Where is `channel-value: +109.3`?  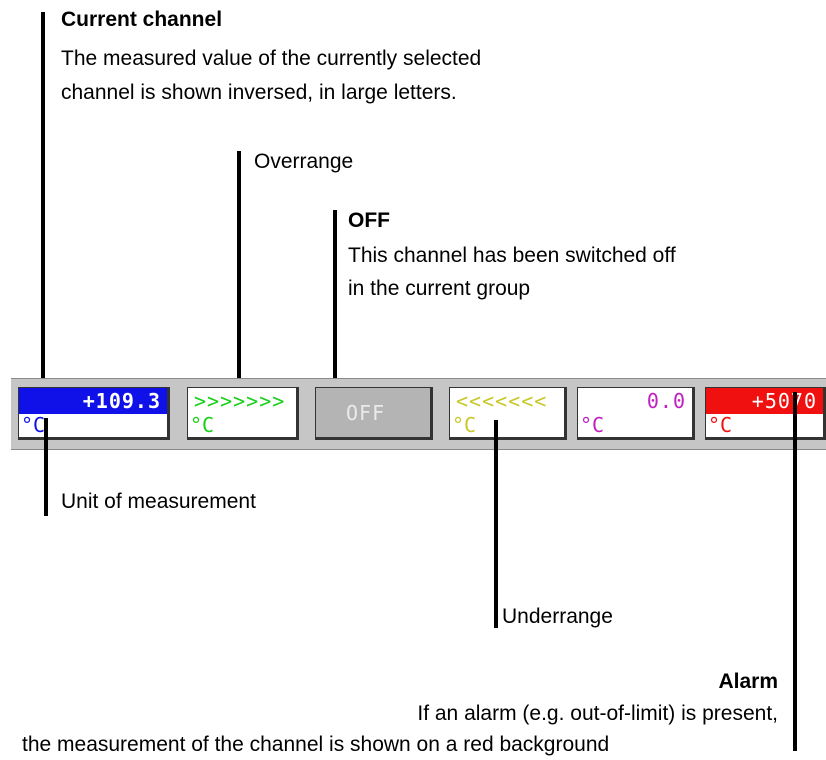 channel-value: +109.3 is located at coordinates (121, 401).